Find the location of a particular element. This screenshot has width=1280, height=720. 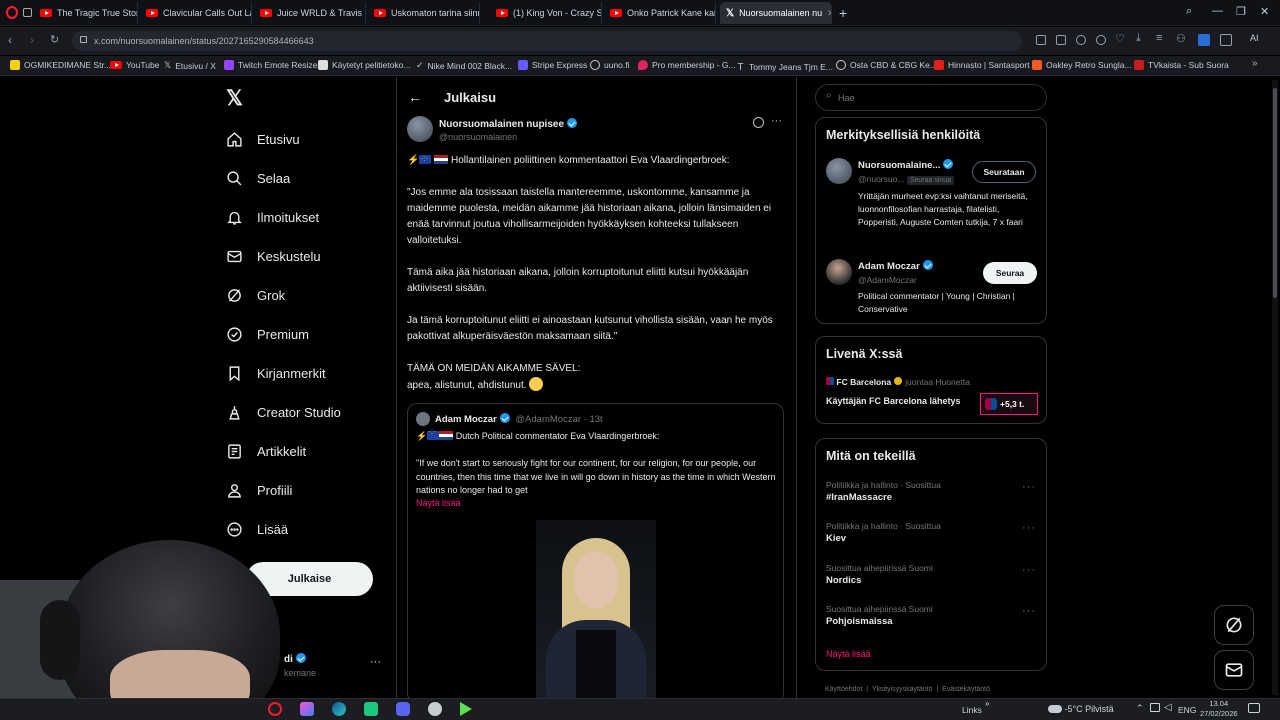

minimize-icon: — is located at coordinates (1217, 11).